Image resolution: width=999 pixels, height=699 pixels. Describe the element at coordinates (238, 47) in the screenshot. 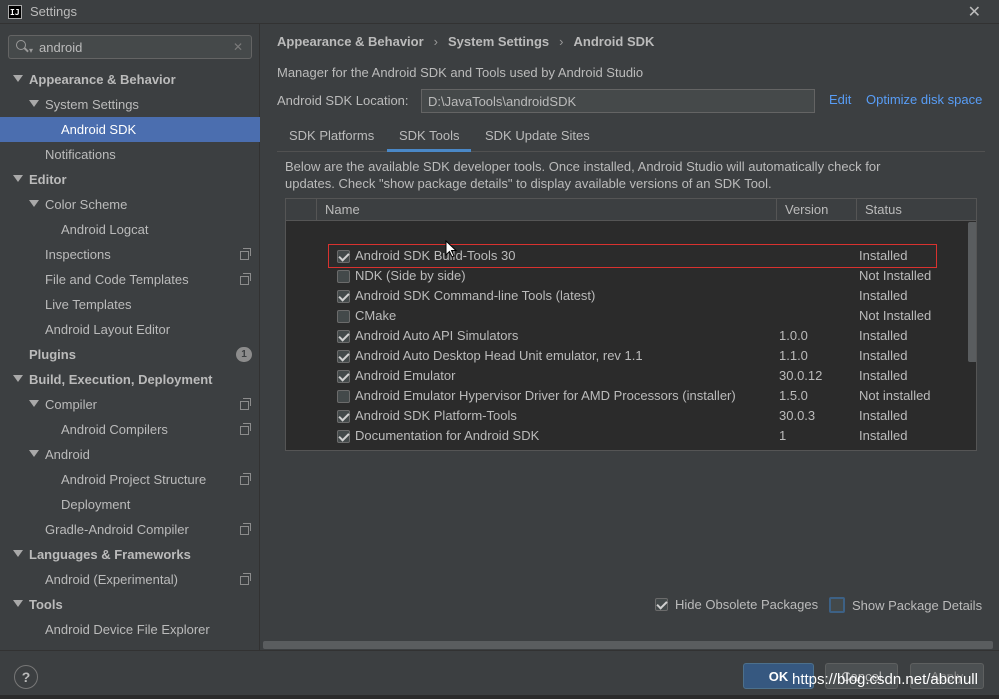

I see `clear-search-icon: ✕` at that location.